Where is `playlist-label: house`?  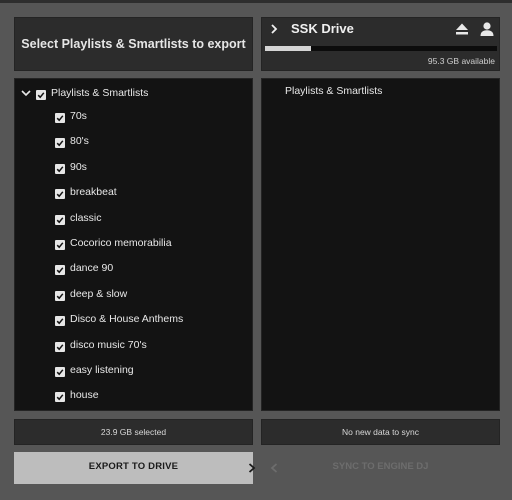
playlist-label: house is located at coordinates (84, 395).